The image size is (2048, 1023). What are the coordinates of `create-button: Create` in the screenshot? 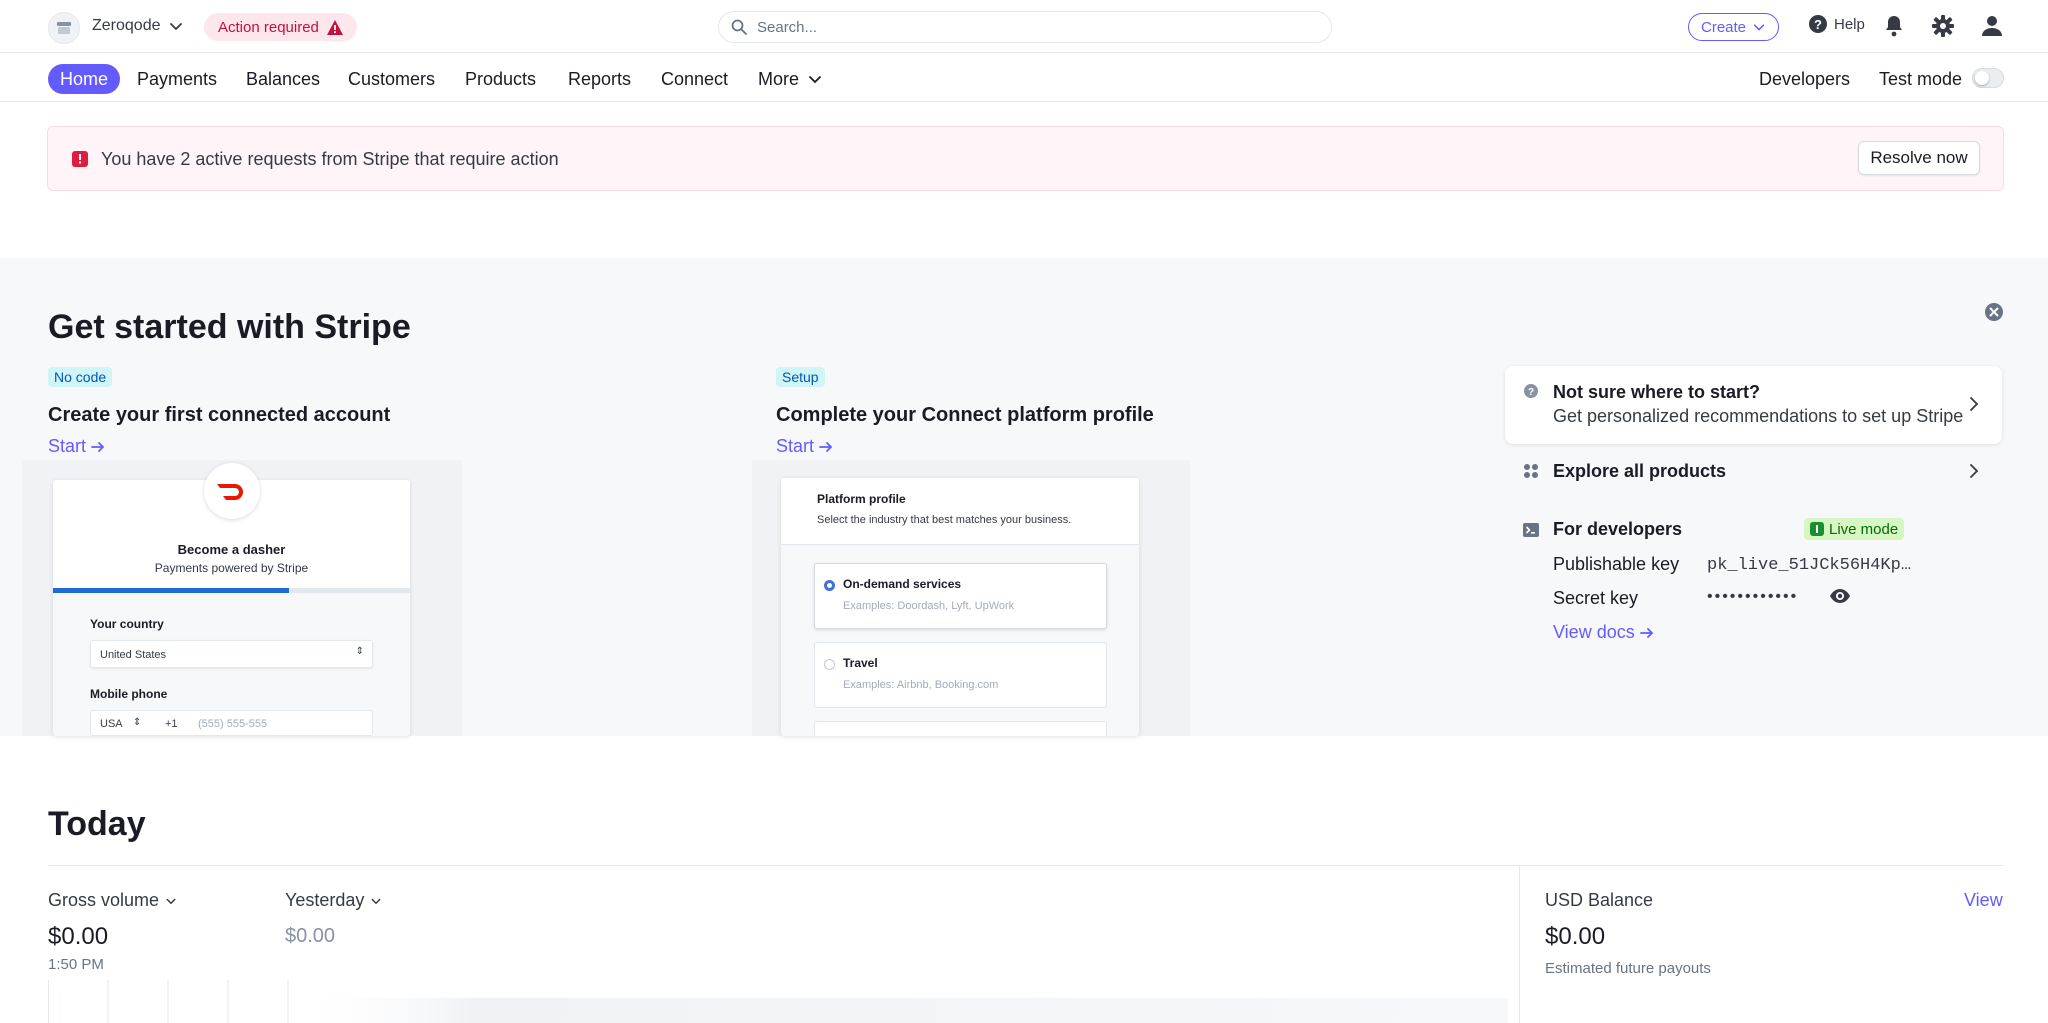 It's located at (1734, 27).